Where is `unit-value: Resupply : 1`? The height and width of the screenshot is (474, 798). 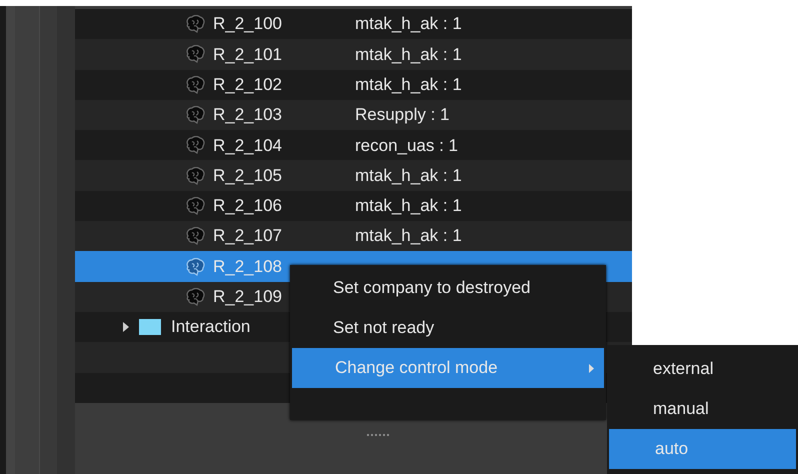 unit-value: Resupply : 1 is located at coordinates (402, 115).